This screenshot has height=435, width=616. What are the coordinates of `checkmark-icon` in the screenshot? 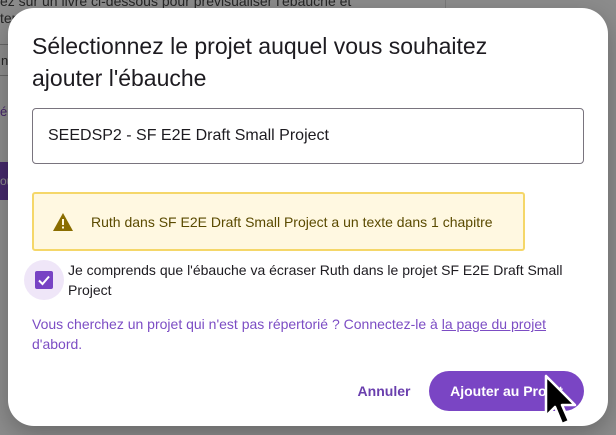 It's located at (44, 280).